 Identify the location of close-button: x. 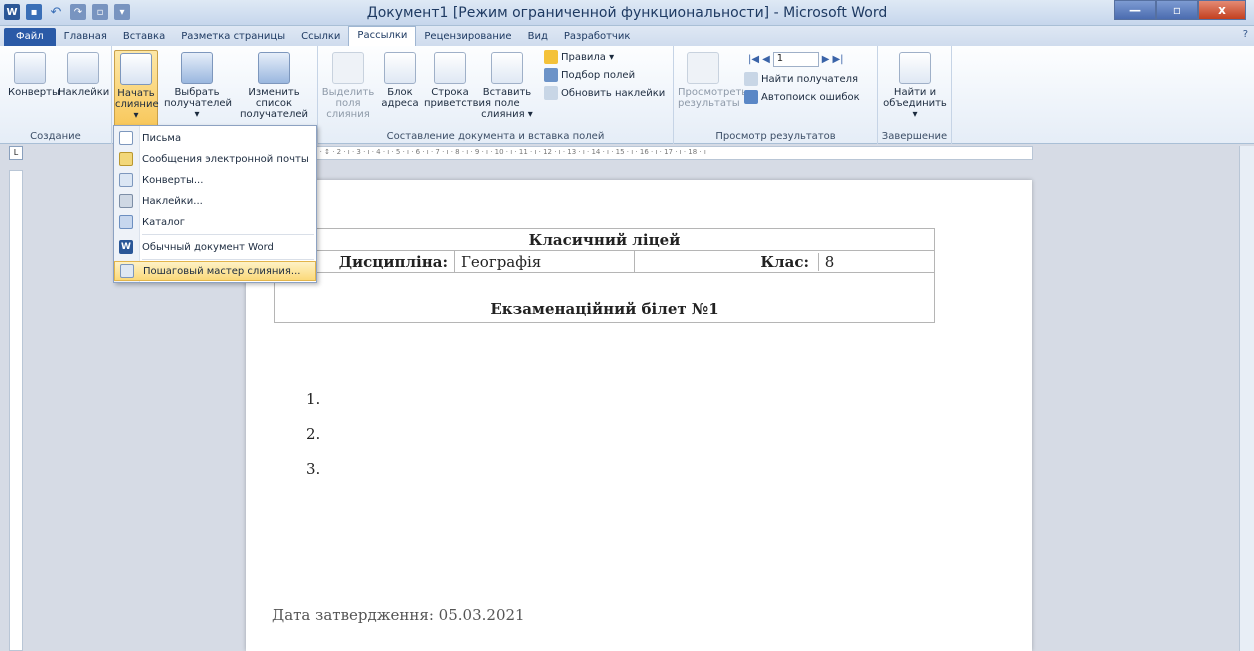
(1222, 10).